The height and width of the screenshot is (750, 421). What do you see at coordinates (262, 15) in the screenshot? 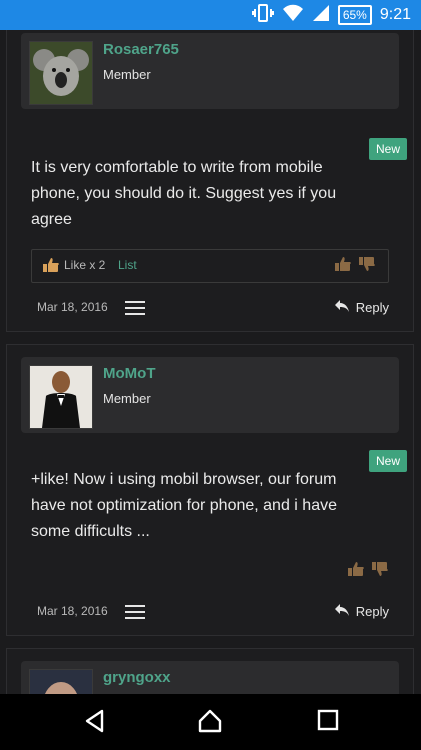
I see `vibrate-icon` at bounding box center [262, 15].